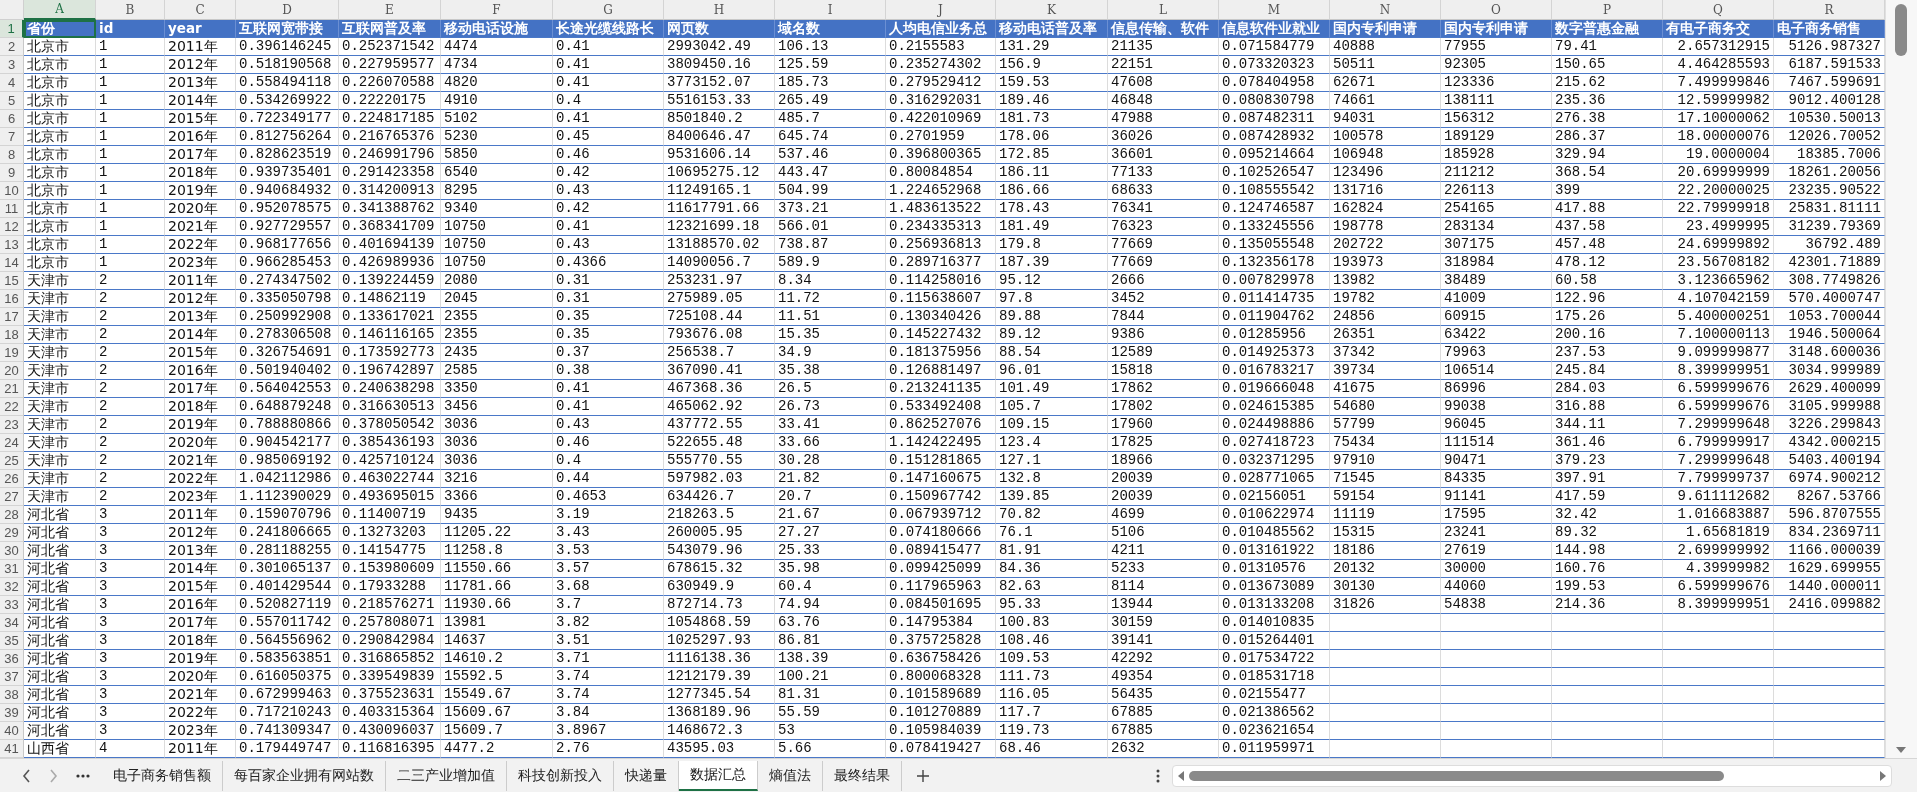 This screenshot has width=1917, height=792. Describe the element at coordinates (1496, 245) in the screenshot. I see `table-cell: 307175` at that location.